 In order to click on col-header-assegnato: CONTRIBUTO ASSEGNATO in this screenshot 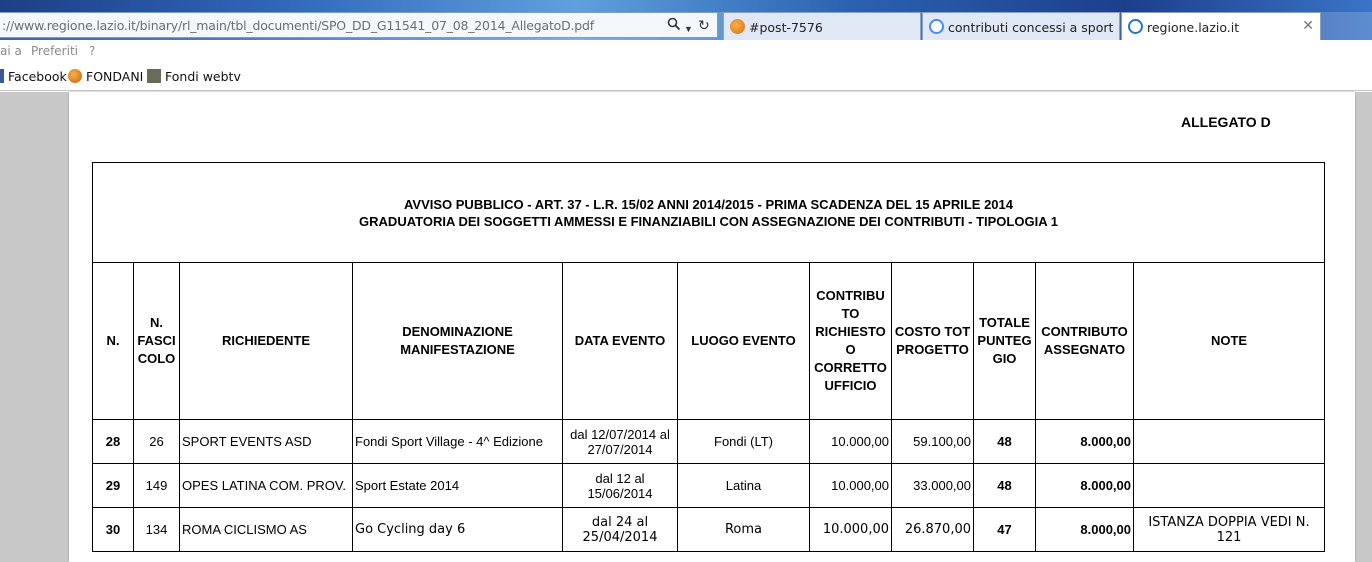, I will do `click(1084, 341)`.